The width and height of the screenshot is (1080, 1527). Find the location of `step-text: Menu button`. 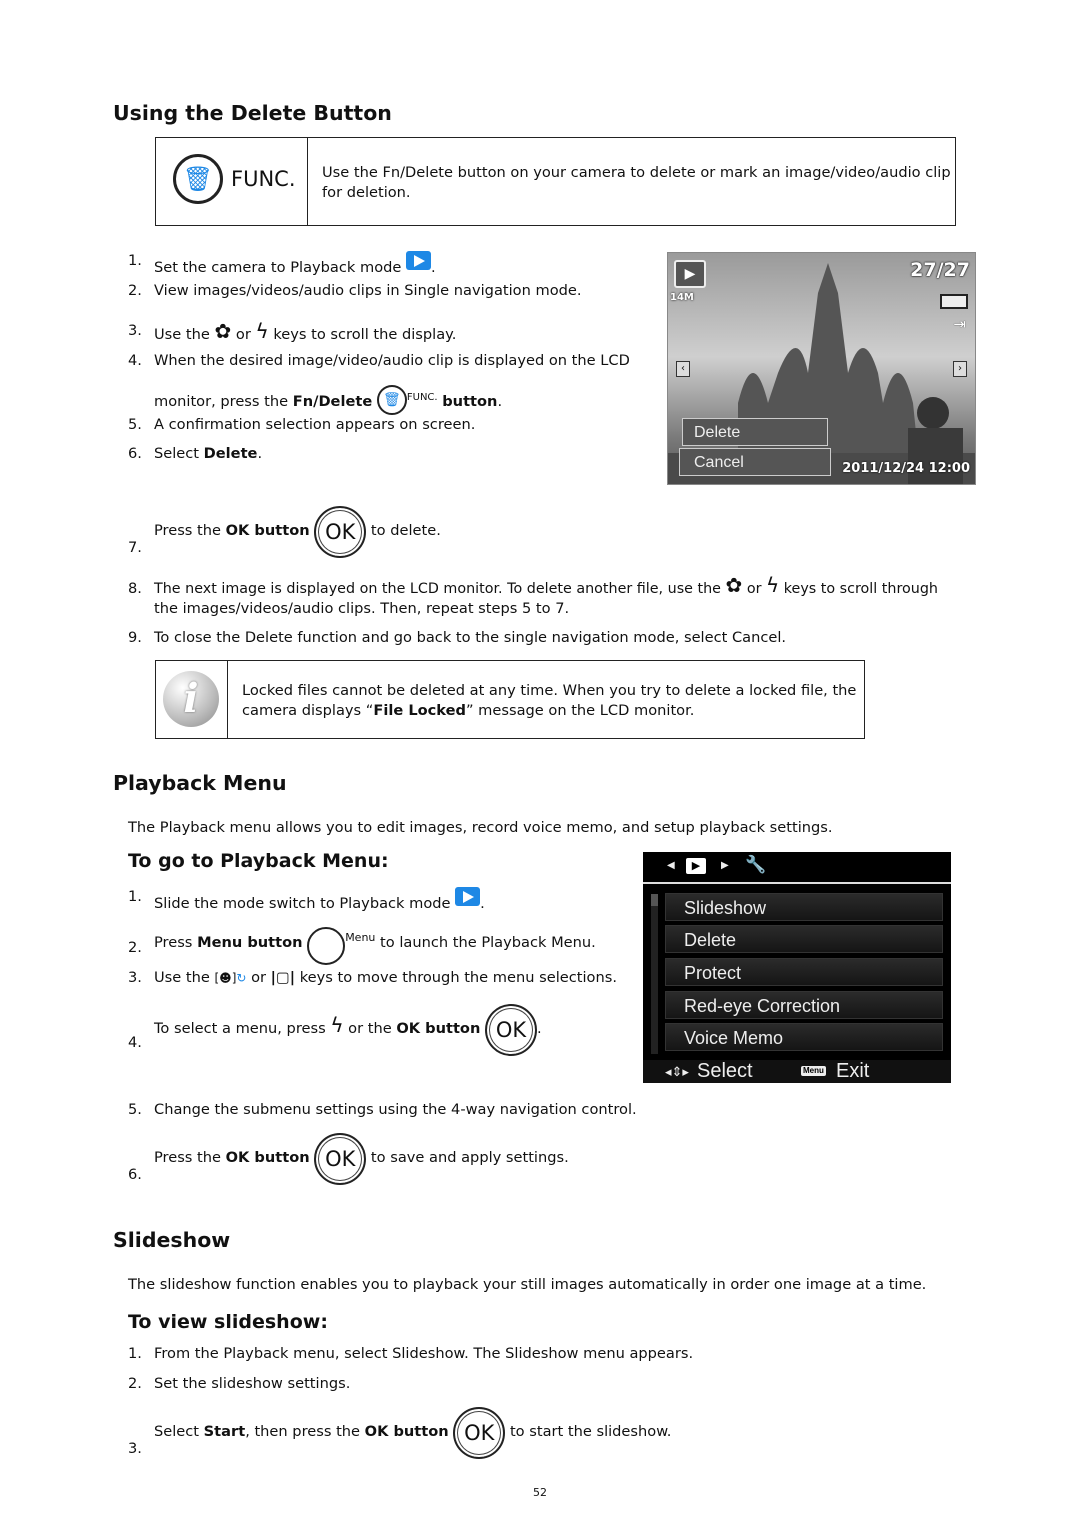

step-text: Menu button is located at coordinates (250, 942).